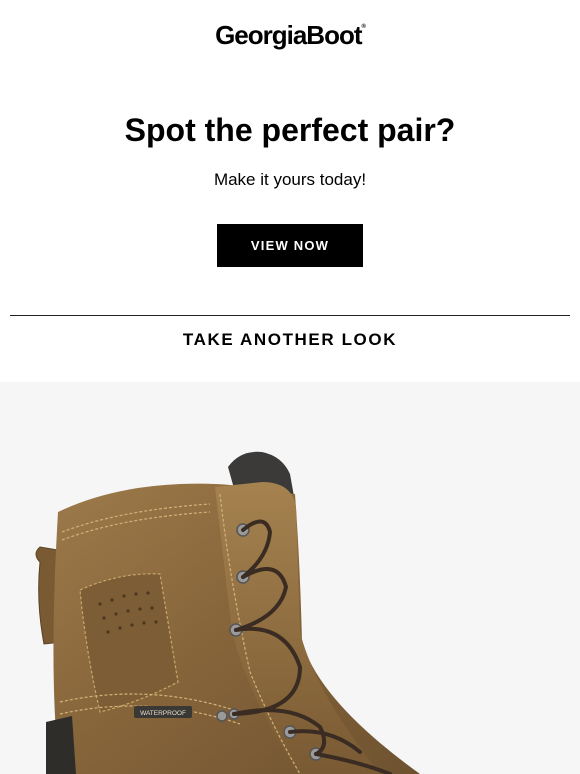 Image resolution: width=580 pixels, height=774 pixels. Describe the element at coordinates (290, 179) in the screenshot. I see `hero-subhead: Make it yours today!` at that location.